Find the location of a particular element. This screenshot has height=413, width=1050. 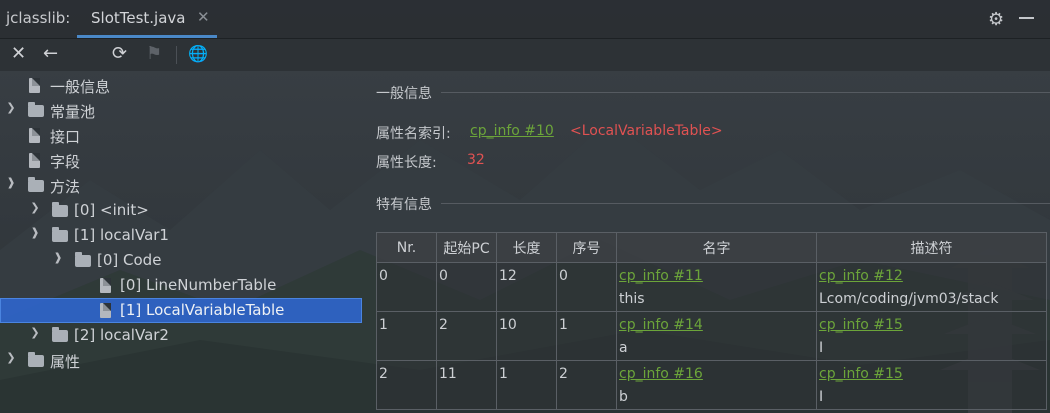

tree-item-method-localvar2: ❯ [2] localVar2 is located at coordinates (181, 335).